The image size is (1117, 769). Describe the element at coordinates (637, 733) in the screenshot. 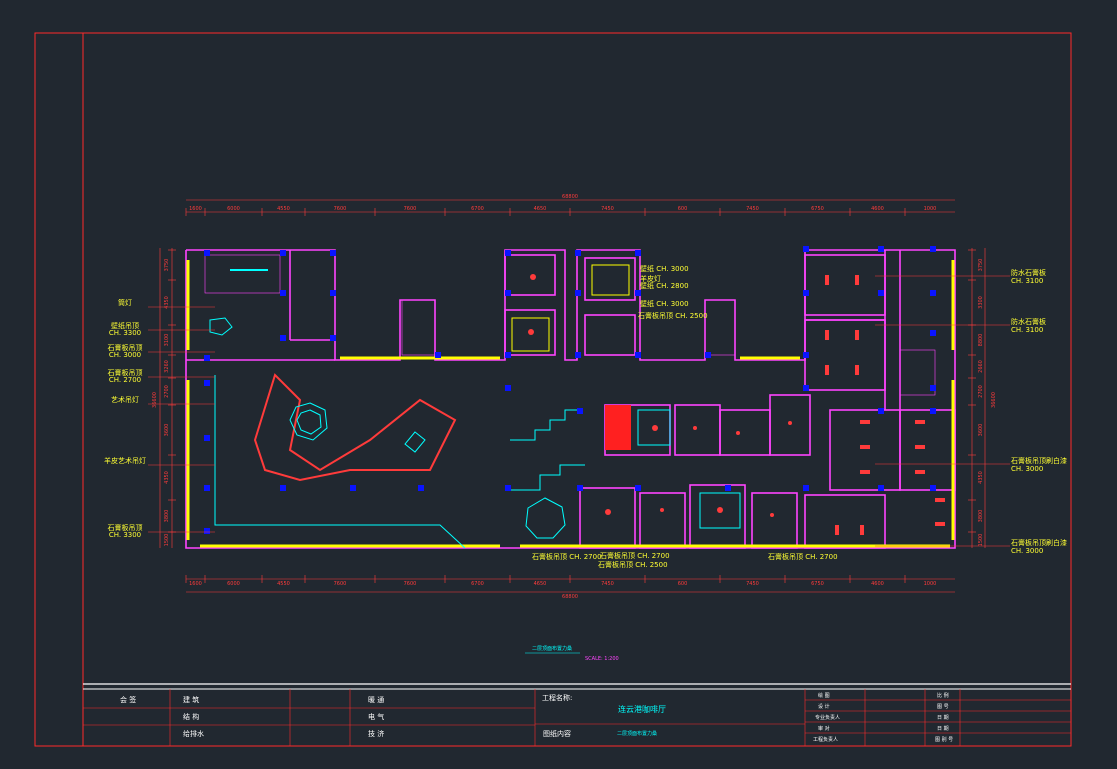

I see `content-value: 二层顶面布置力桑` at that location.